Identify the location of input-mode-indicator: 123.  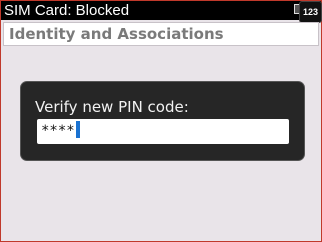
(310, 12).